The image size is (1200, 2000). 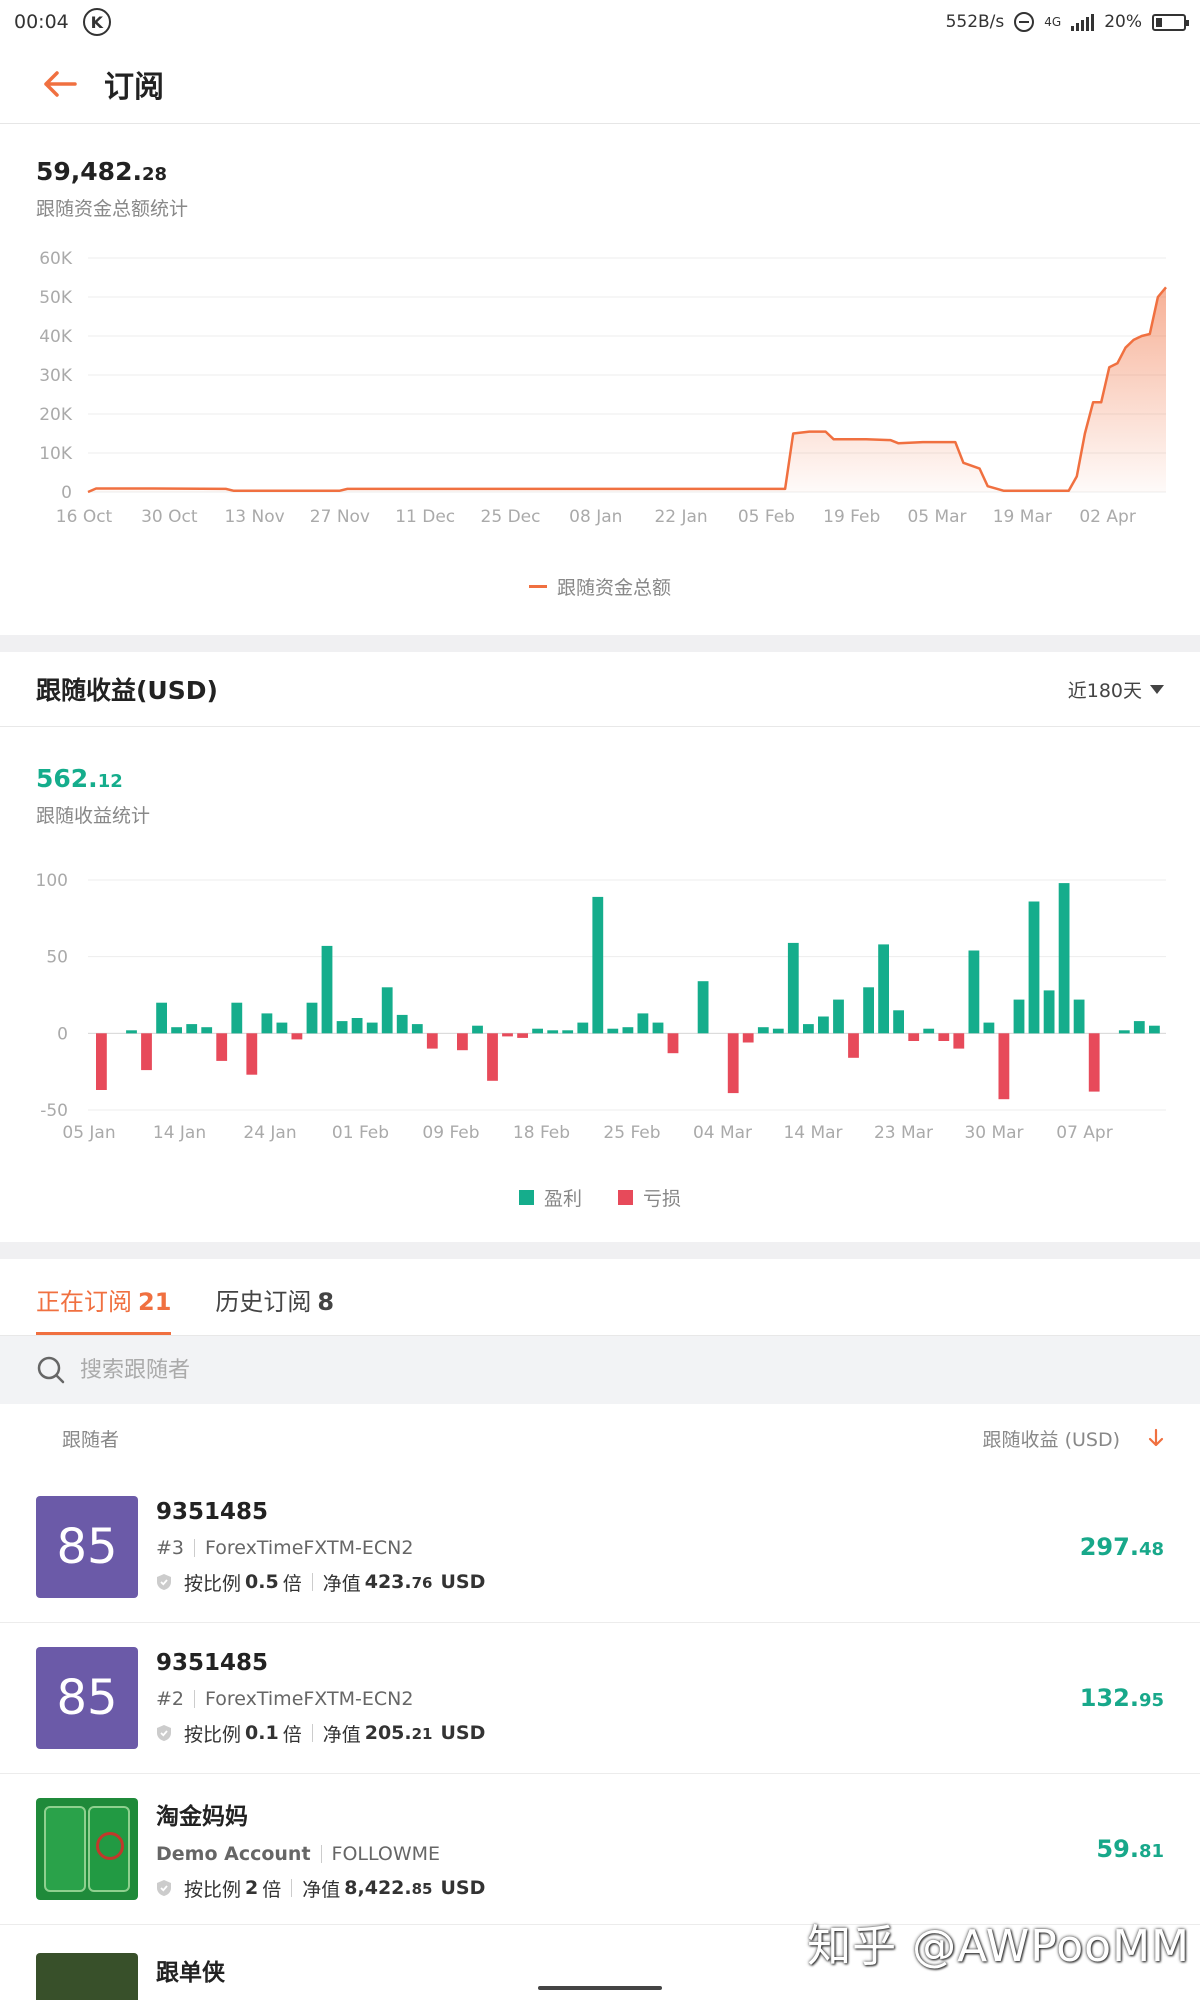 I want to click on network-type: 4G, so click(x=1053, y=22).